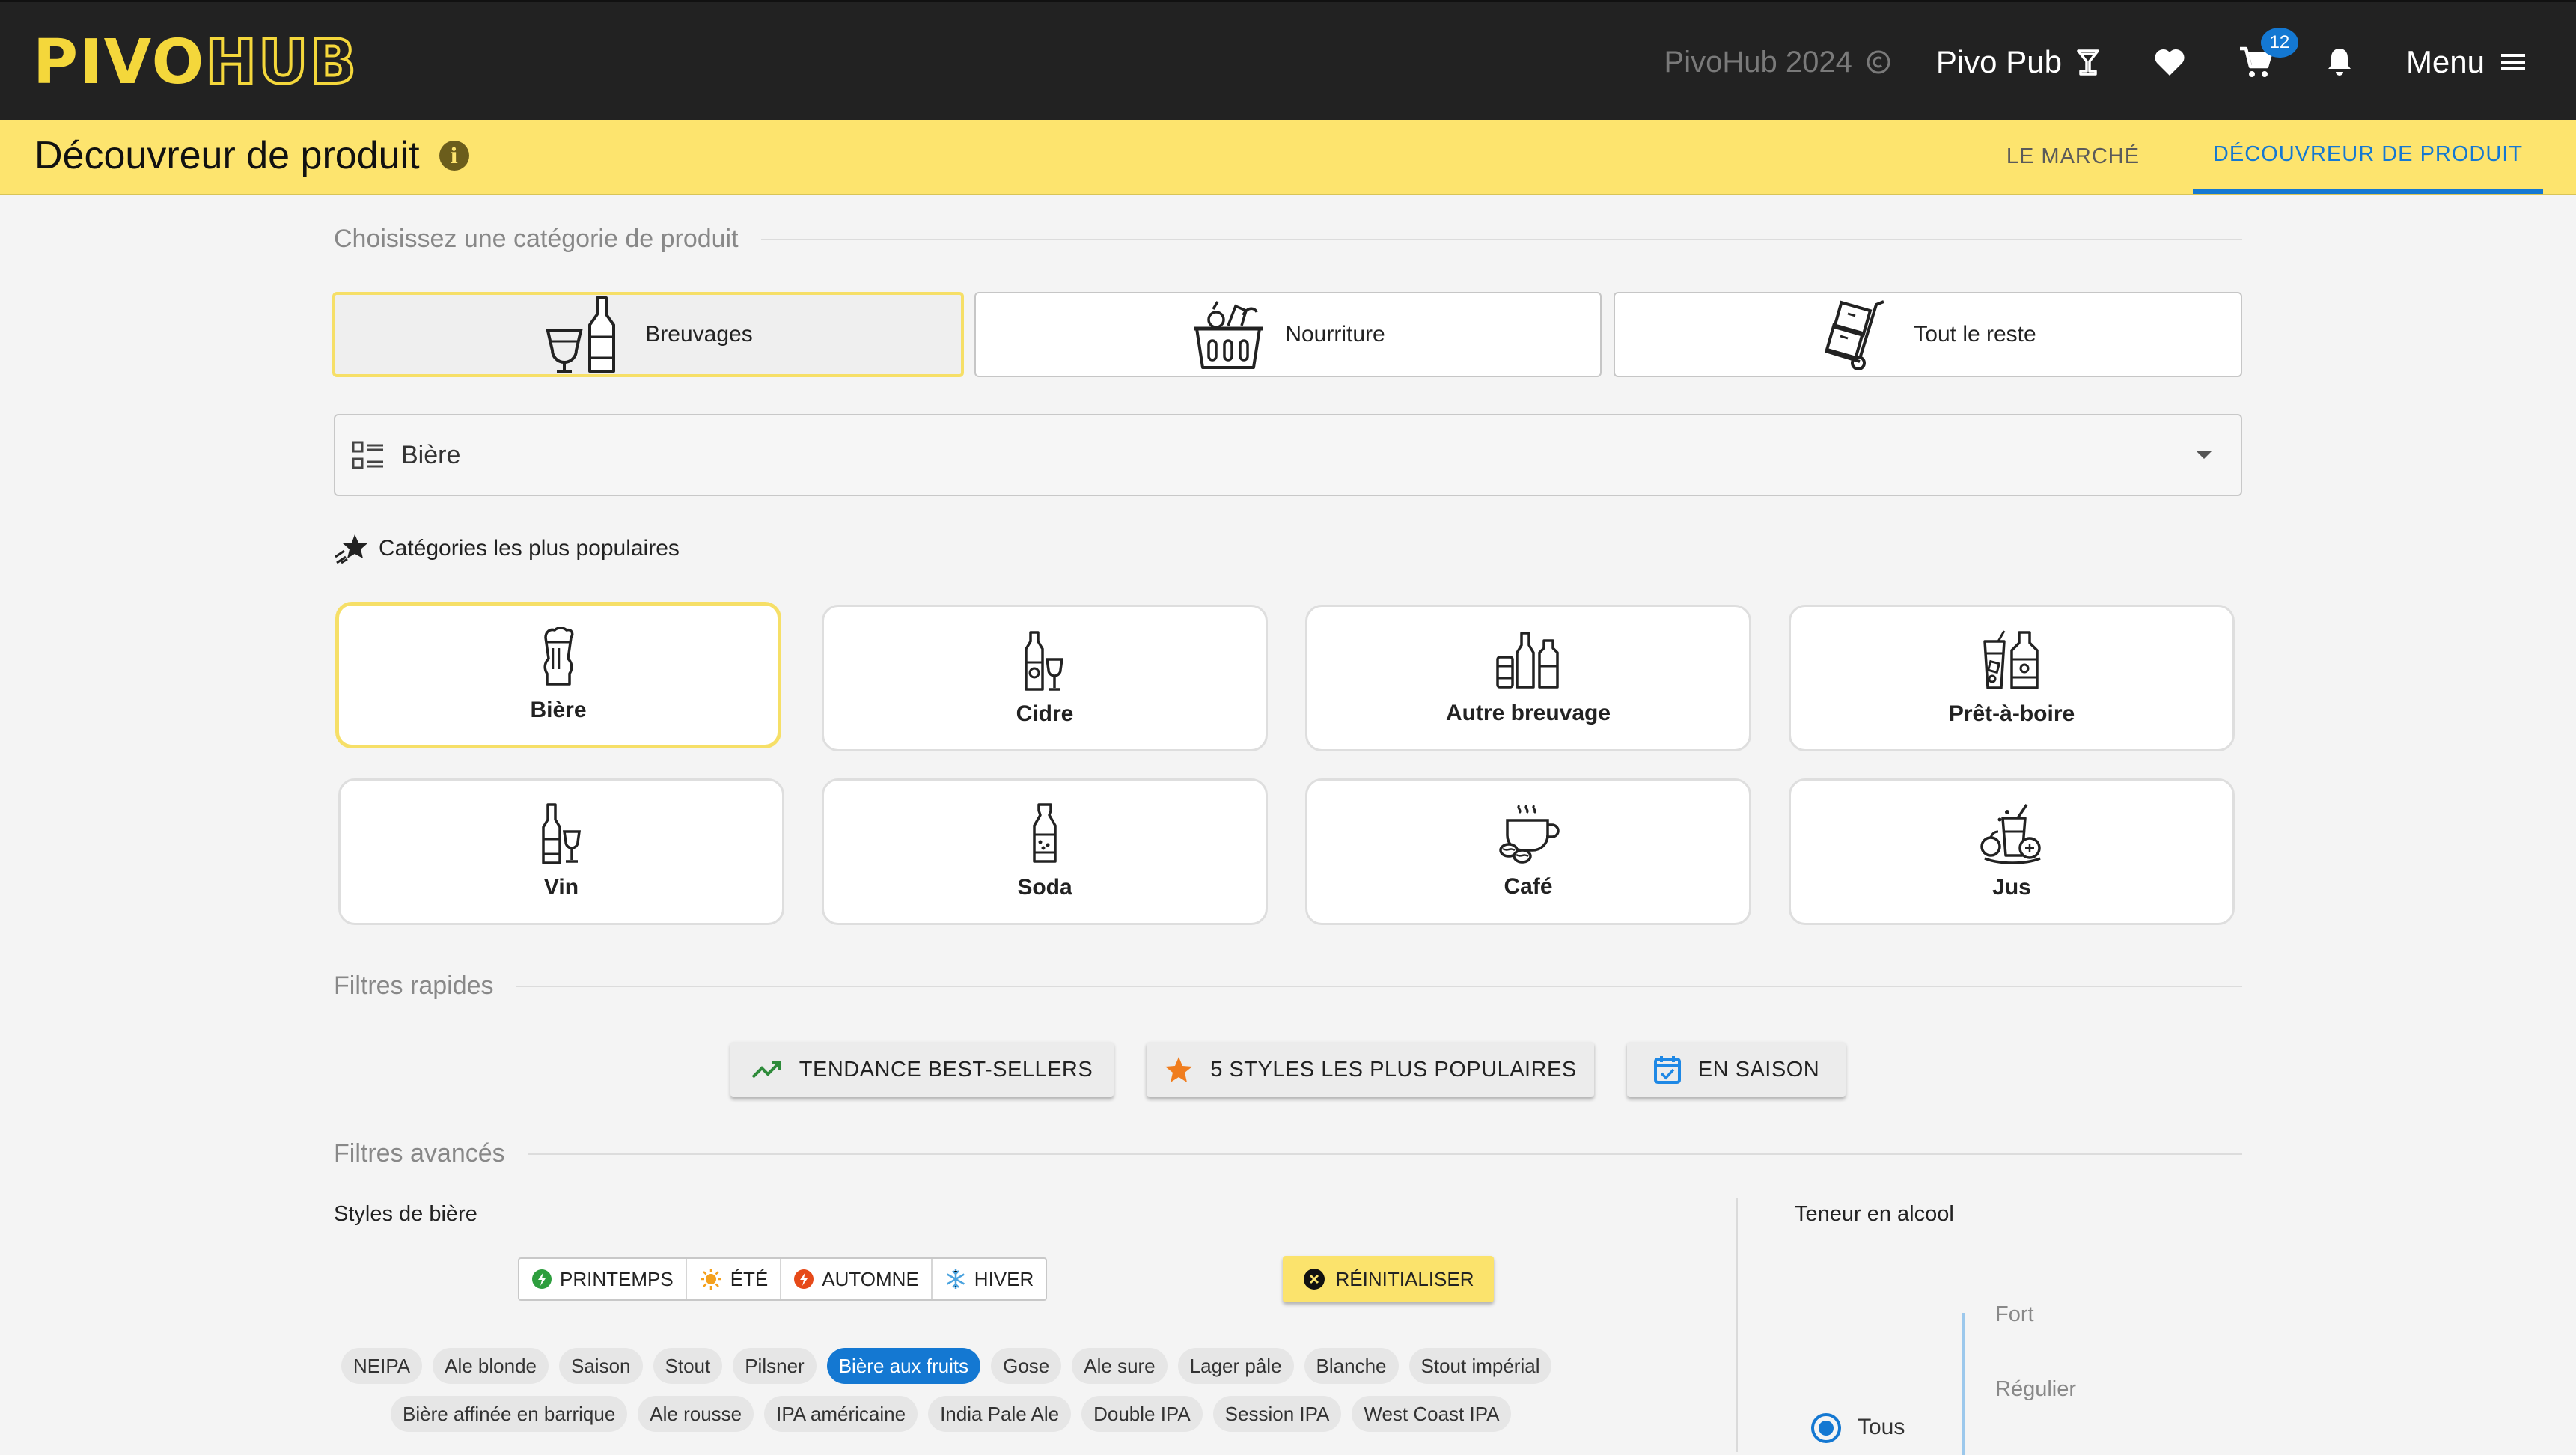  What do you see at coordinates (1528, 678) in the screenshot?
I see `popular-card-autre-breuvage: Autre breuvage` at bounding box center [1528, 678].